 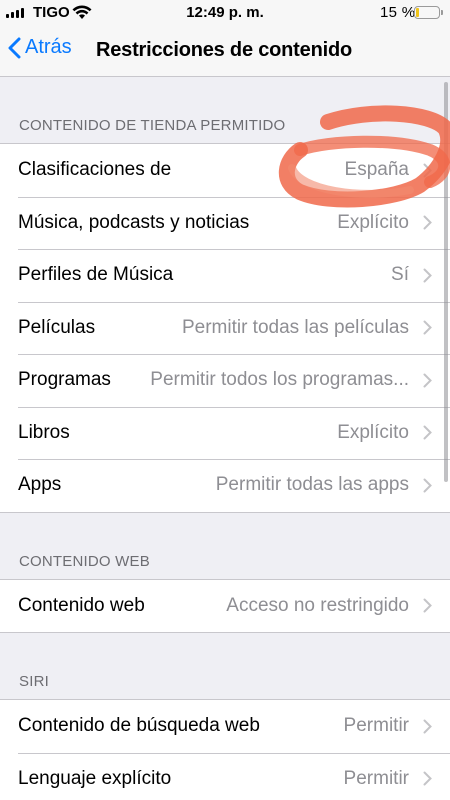 What do you see at coordinates (417, 12) in the screenshot?
I see `battery-level` at bounding box center [417, 12].